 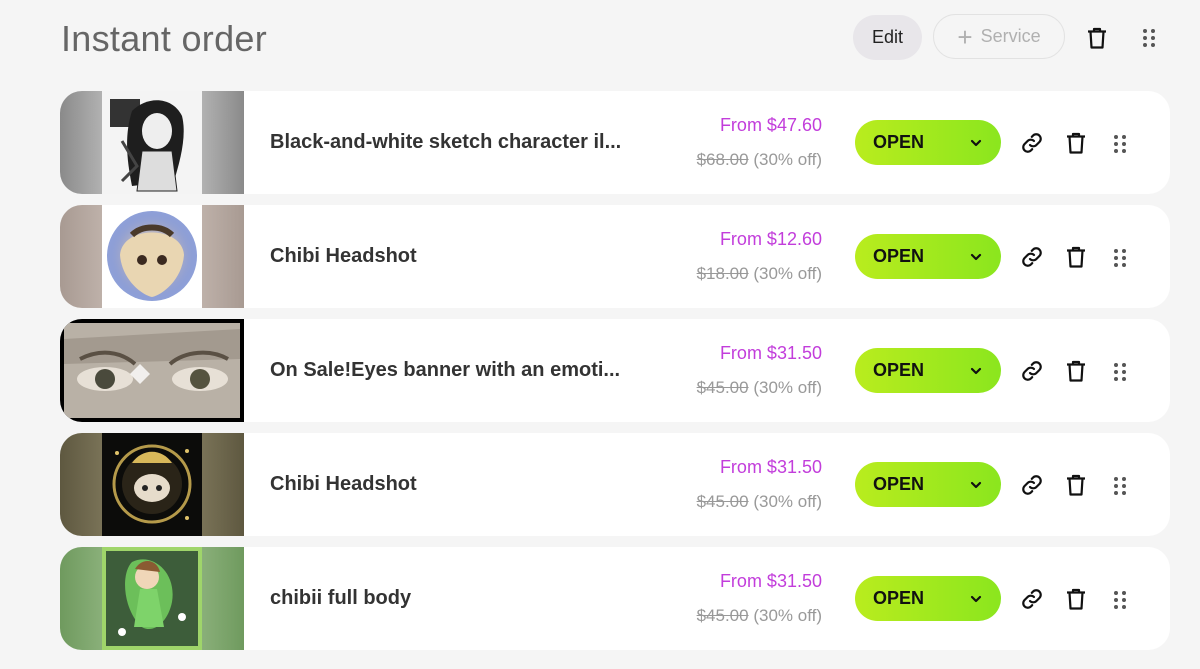 I want to click on original-price-value: $18.00, so click(x=722, y=273).